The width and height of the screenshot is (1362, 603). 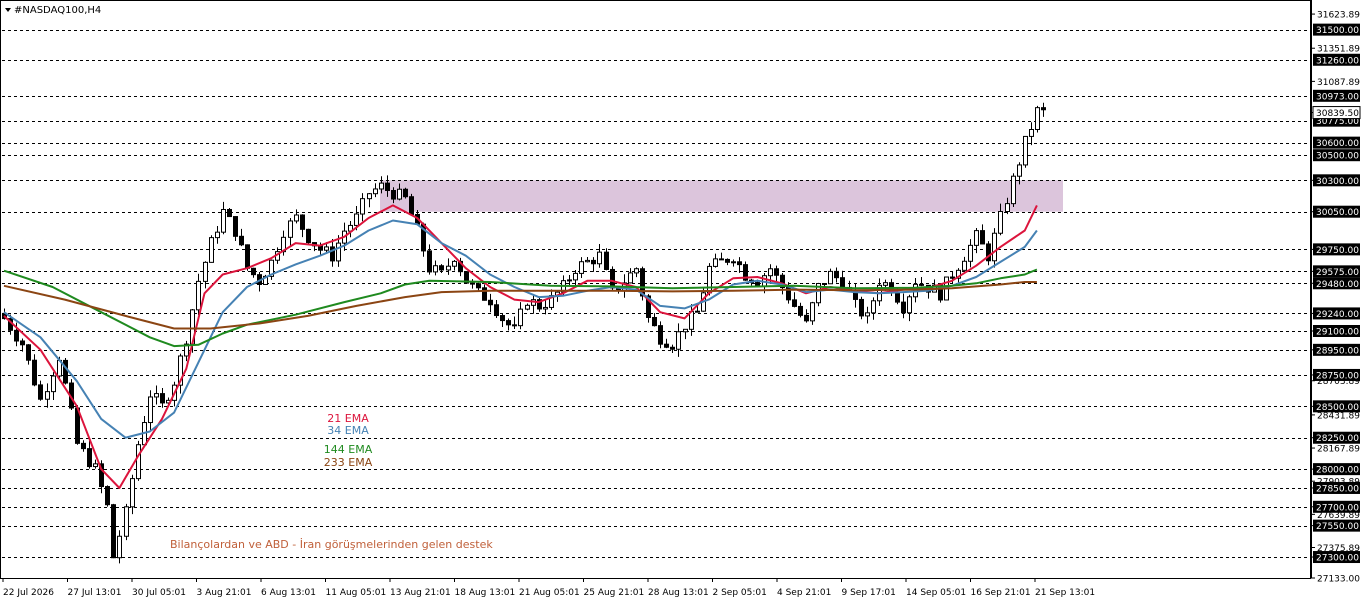 What do you see at coordinates (1337, 114) in the screenshot?
I see `current-price-tag: 30839.50` at bounding box center [1337, 114].